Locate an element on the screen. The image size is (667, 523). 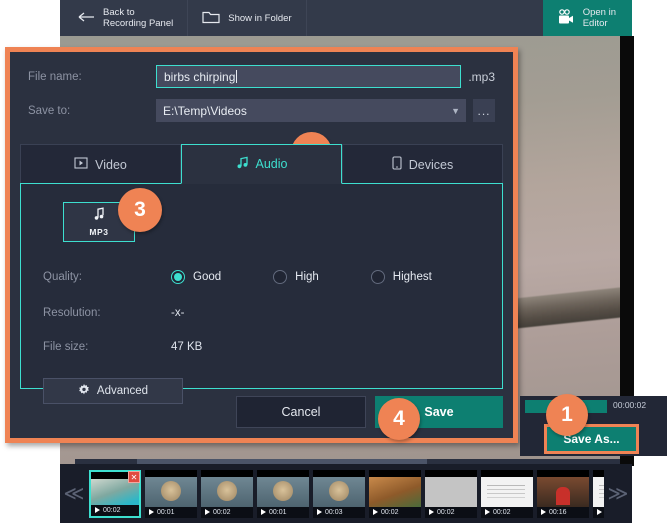
quality-option-highest: Highest is located at coordinates (401, 277).